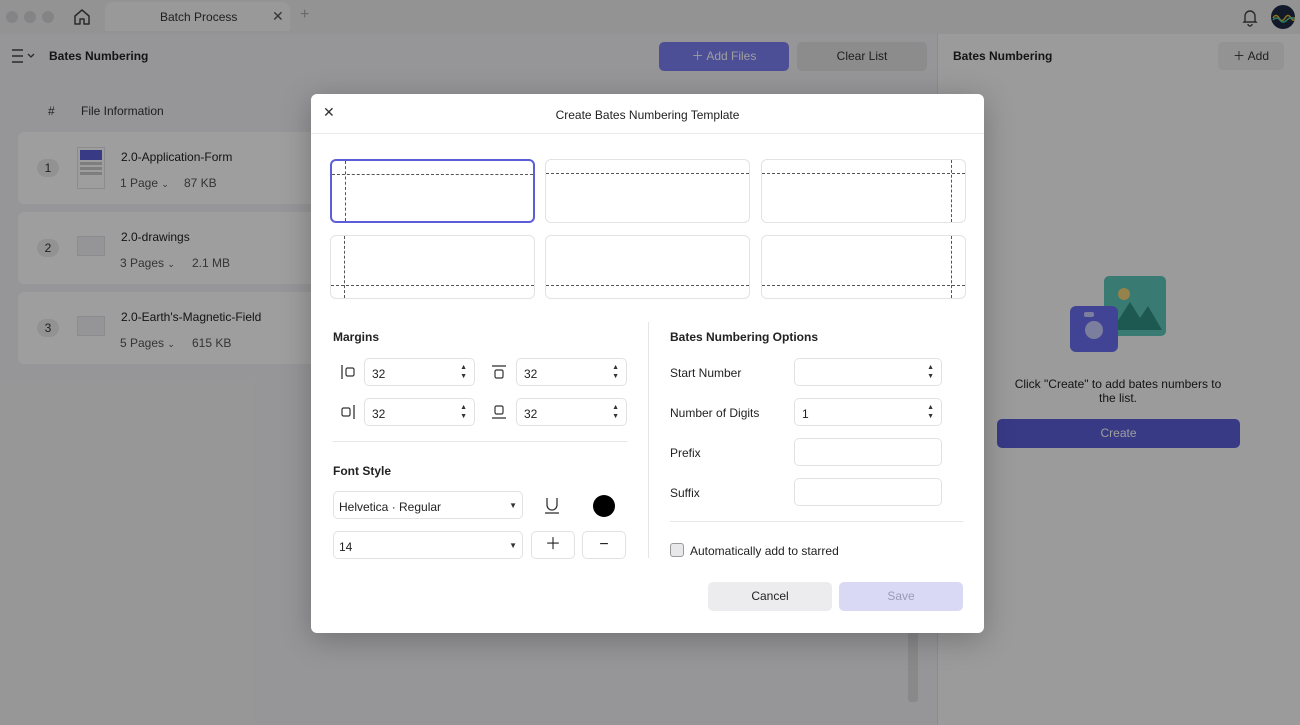 The height and width of the screenshot is (725, 1300). What do you see at coordinates (868, 412) in the screenshot?
I see `number-of-digits-stepper: 1 ▲ ▼` at bounding box center [868, 412].